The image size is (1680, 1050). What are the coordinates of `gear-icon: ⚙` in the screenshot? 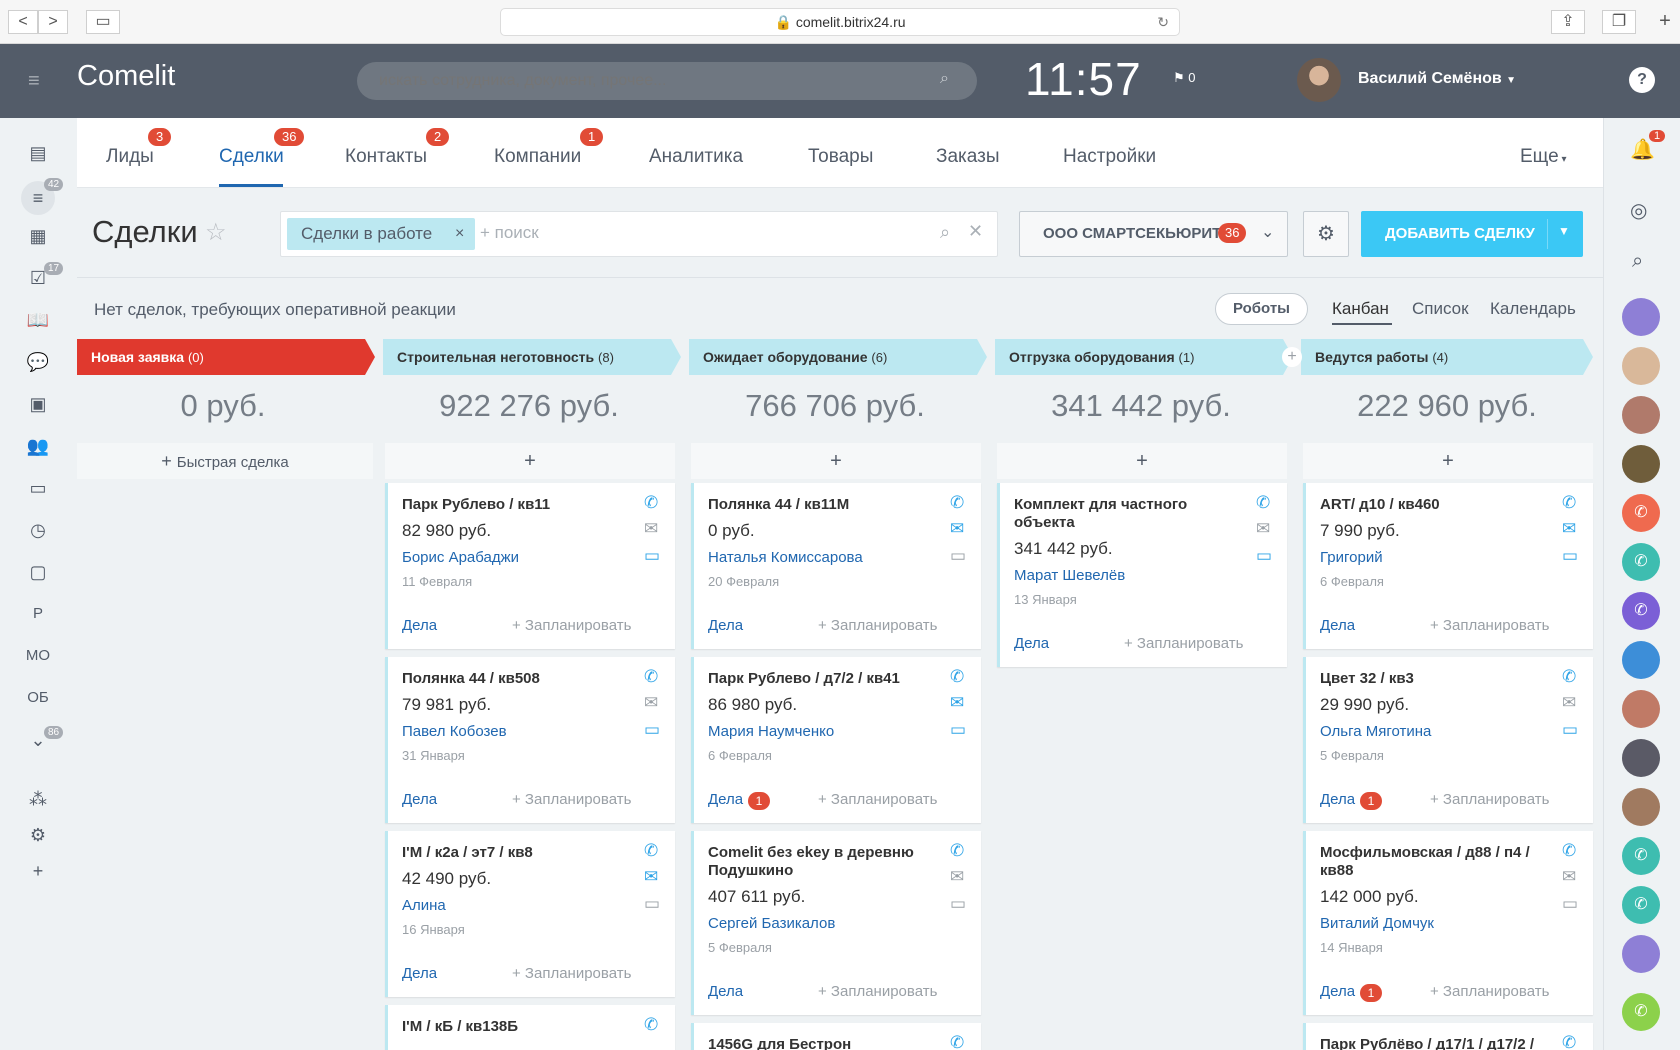 It's located at (1326, 234).